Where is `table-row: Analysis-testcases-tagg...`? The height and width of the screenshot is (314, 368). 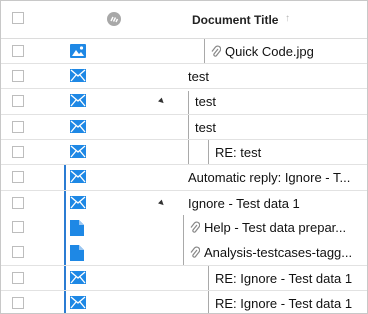 table-row: Analysis-testcases-tagg... is located at coordinates (184, 252).